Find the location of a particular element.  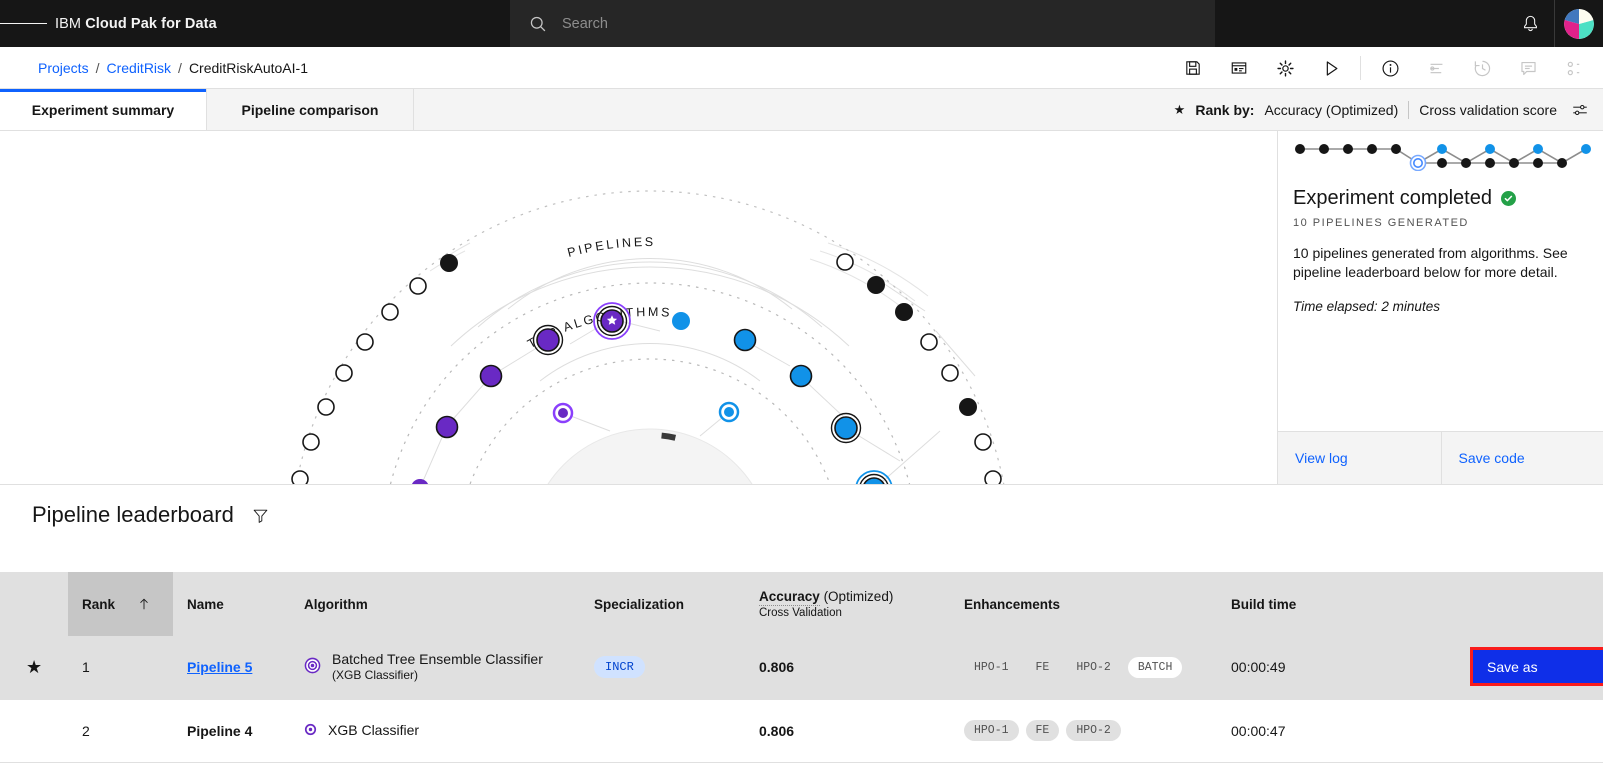

comment-icon is located at coordinates (1528, 68).